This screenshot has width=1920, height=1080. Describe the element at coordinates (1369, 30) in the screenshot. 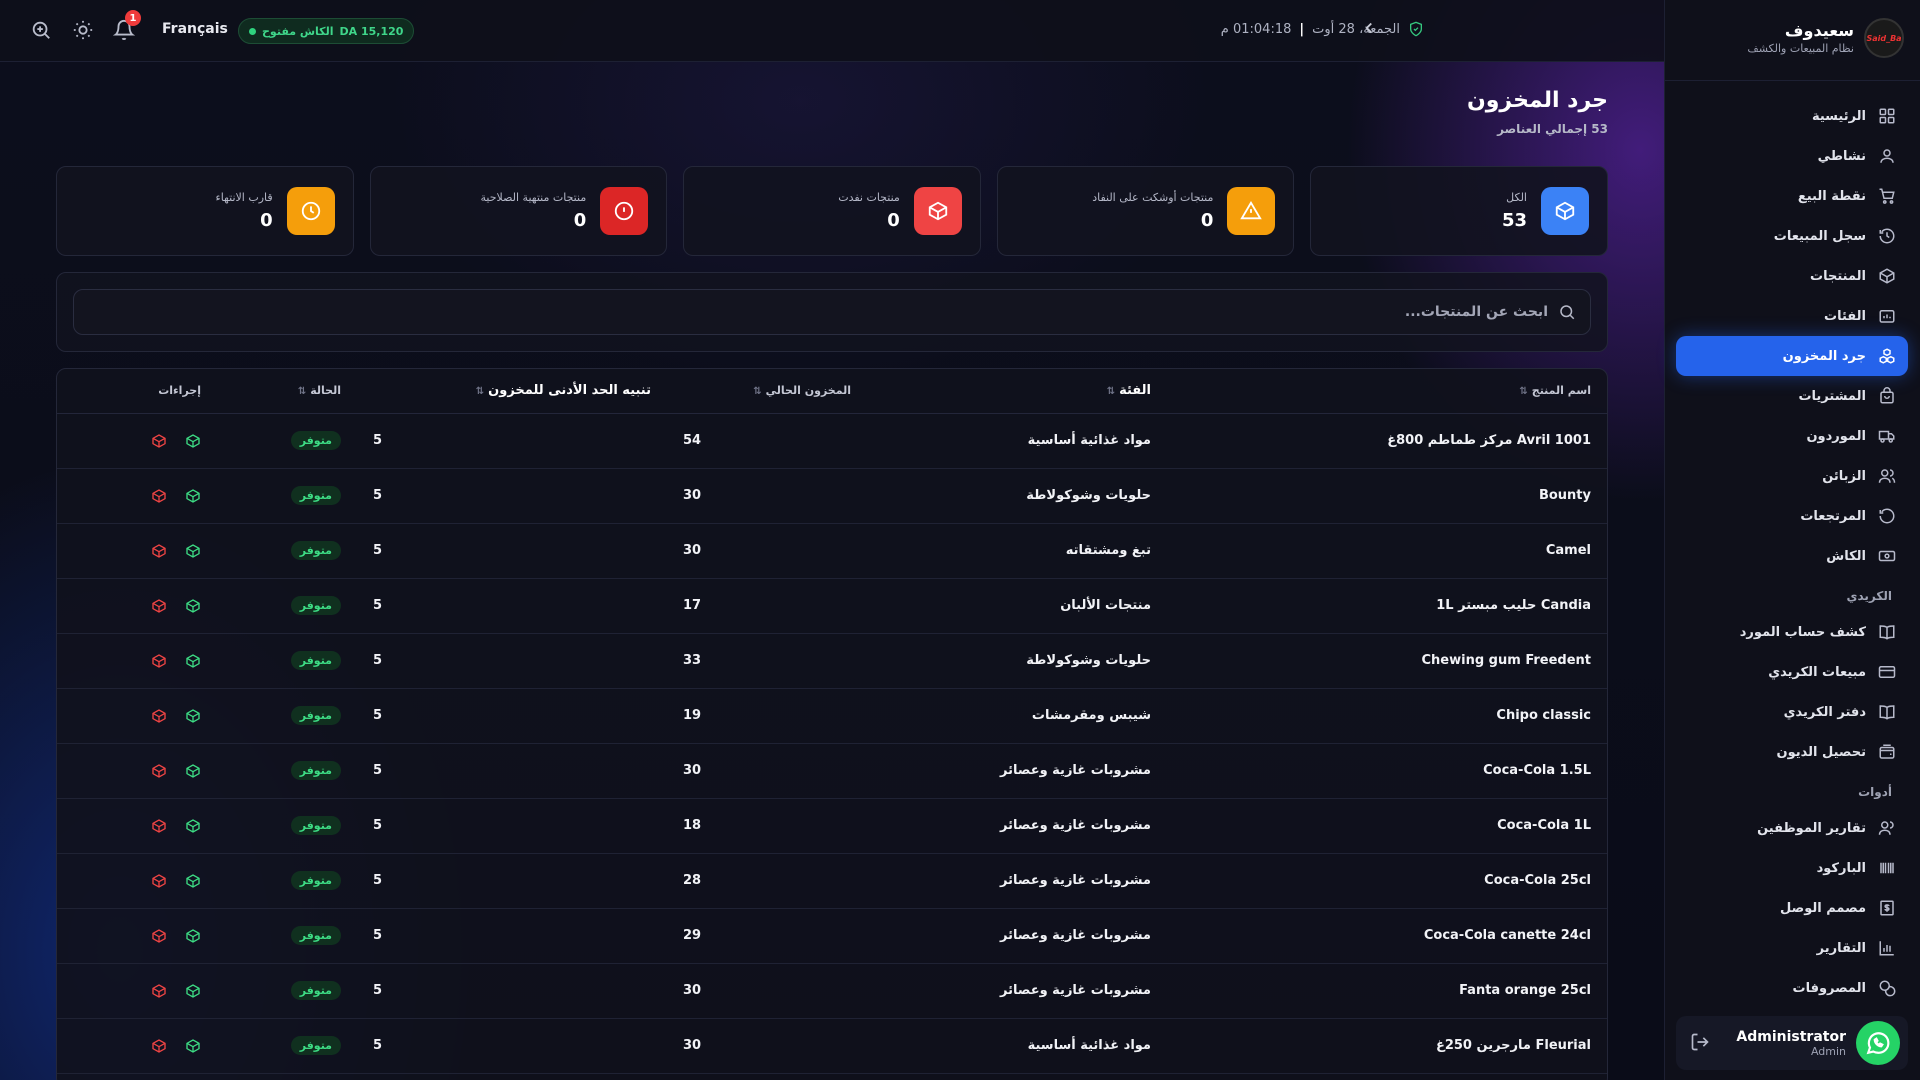

I see `collapse-sidebar-icon` at that location.